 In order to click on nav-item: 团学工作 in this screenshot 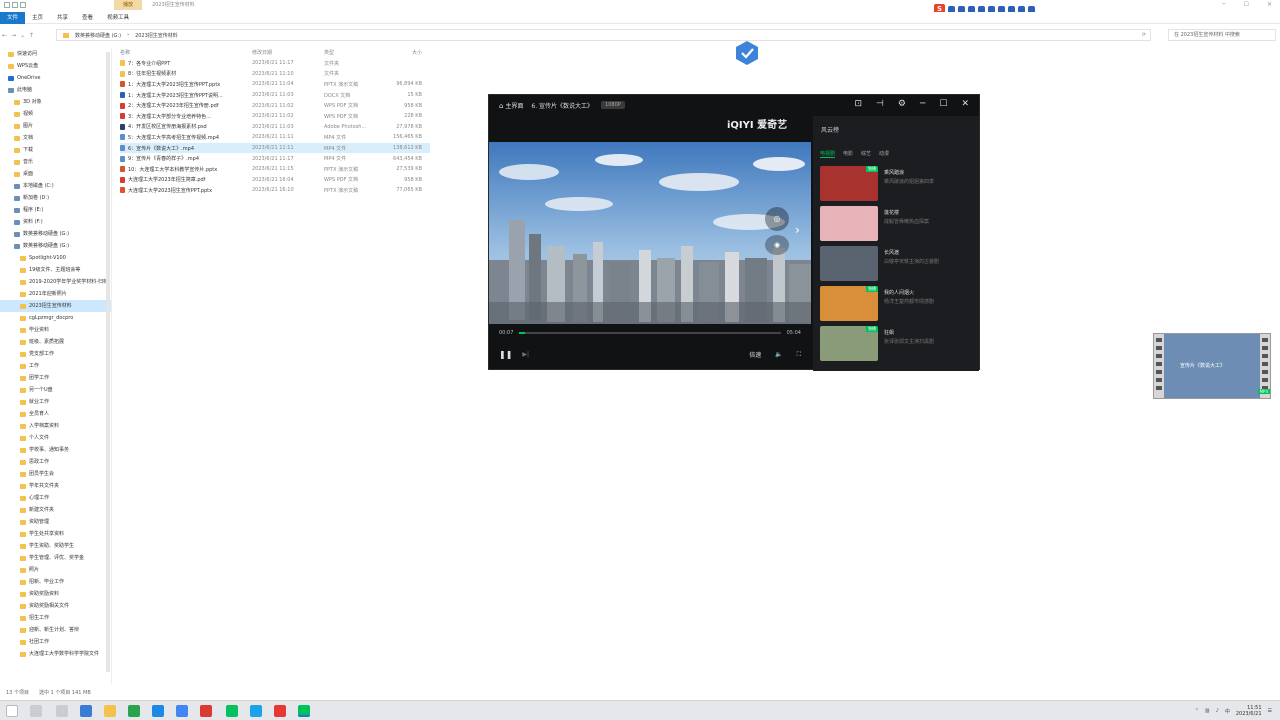, I will do `click(55, 378)`.